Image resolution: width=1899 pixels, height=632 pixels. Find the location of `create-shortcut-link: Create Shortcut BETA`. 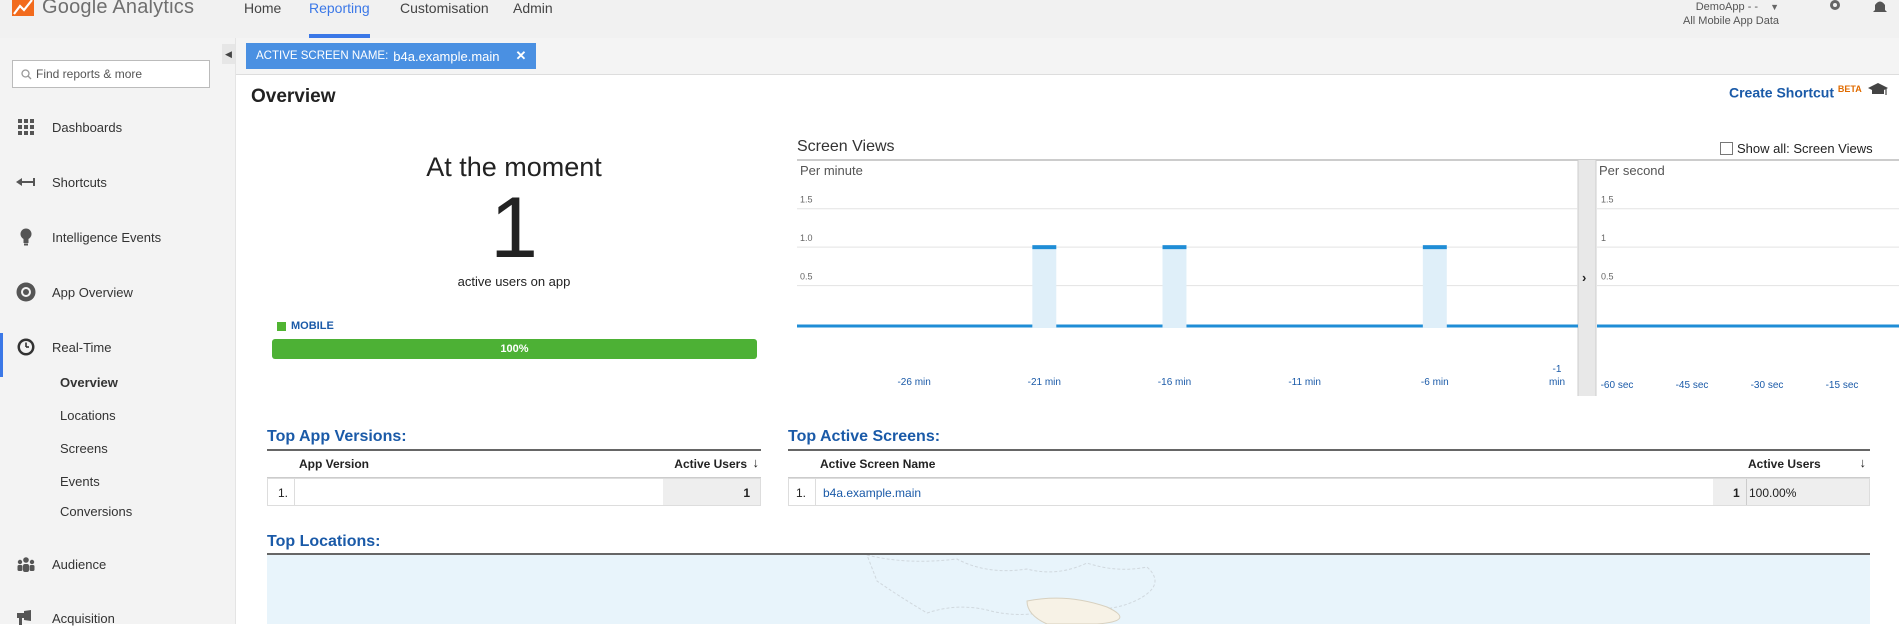

create-shortcut-link: Create Shortcut BETA is located at coordinates (1795, 92).